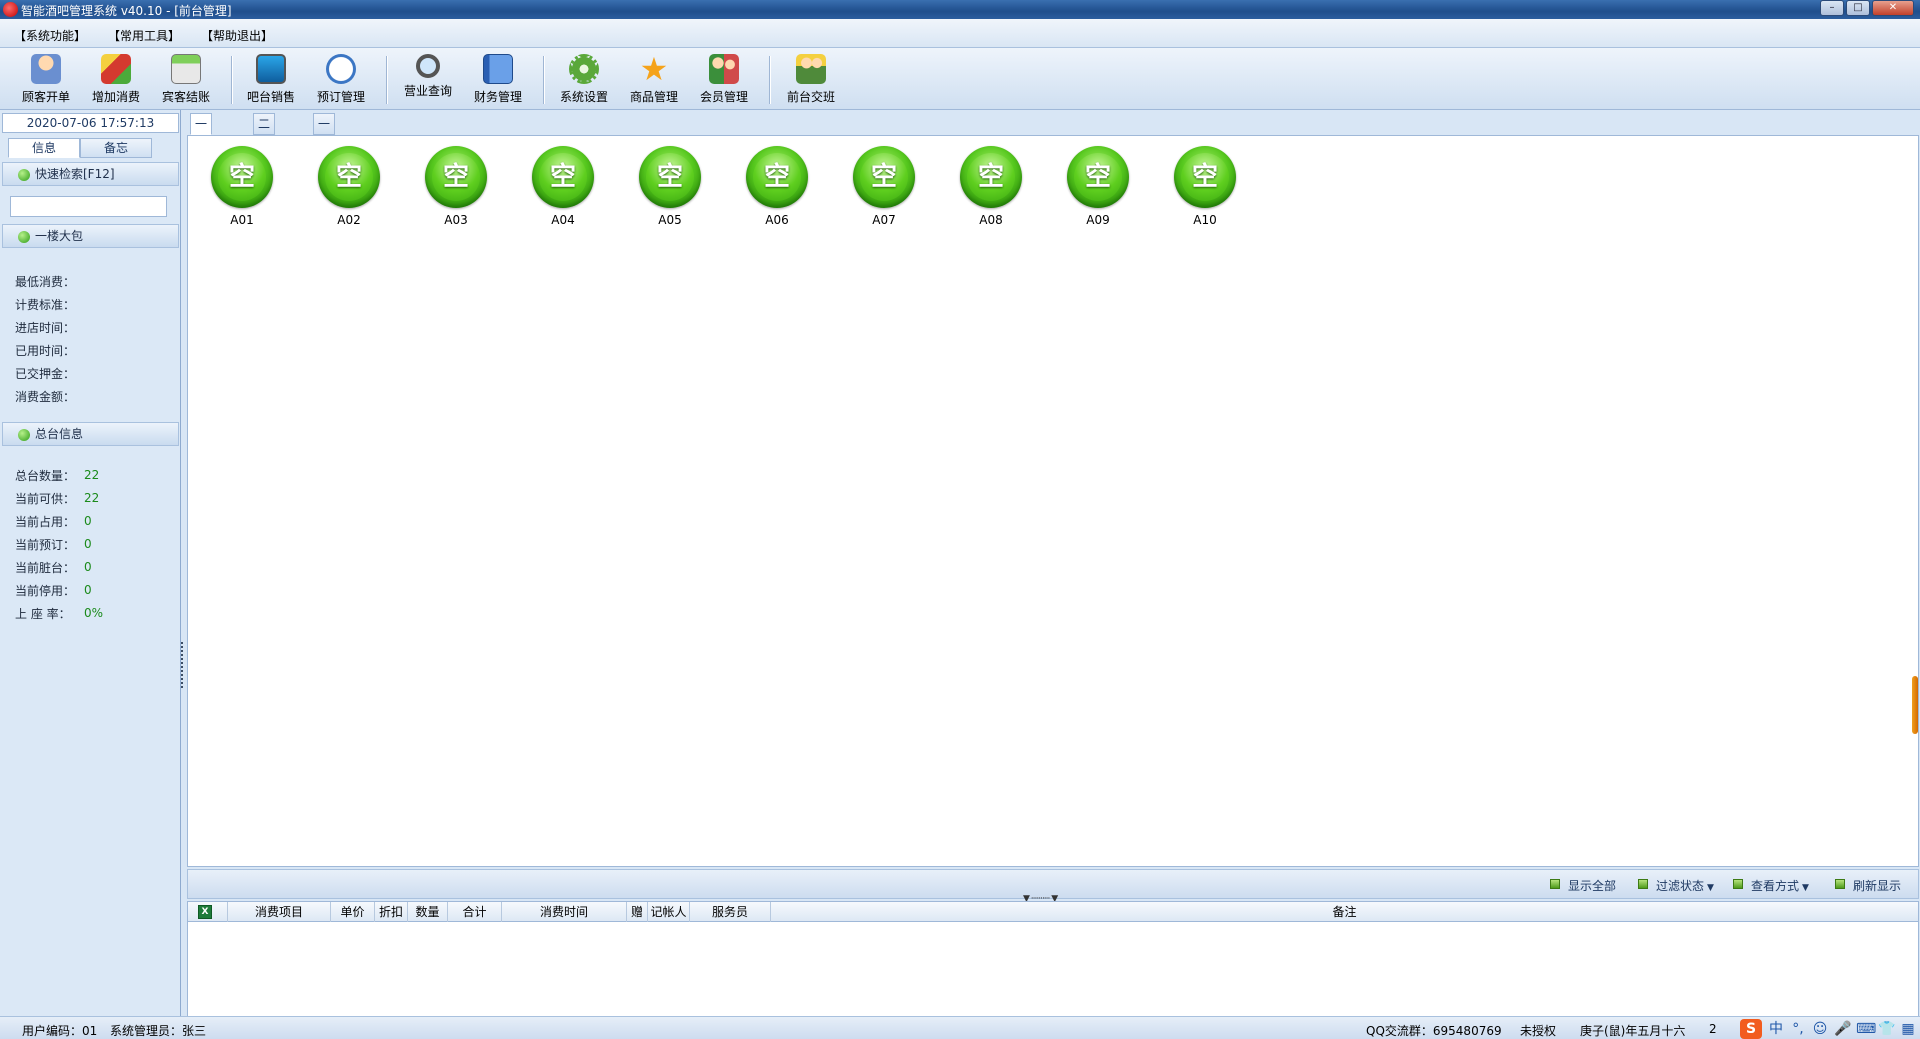 Image resolution: width=1920 pixels, height=1039 pixels. Describe the element at coordinates (427, 91) in the screenshot. I see `business-query-label: 营业查询` at that location.